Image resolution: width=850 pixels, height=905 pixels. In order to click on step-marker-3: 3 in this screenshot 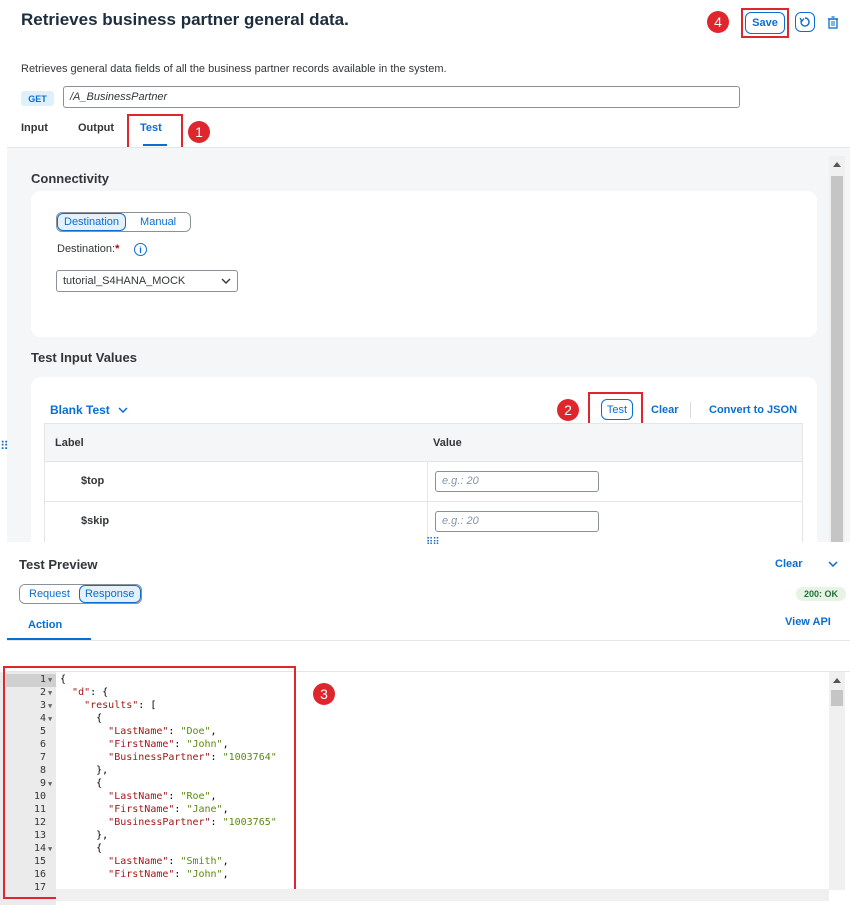, I will do `click(324, 694)`.